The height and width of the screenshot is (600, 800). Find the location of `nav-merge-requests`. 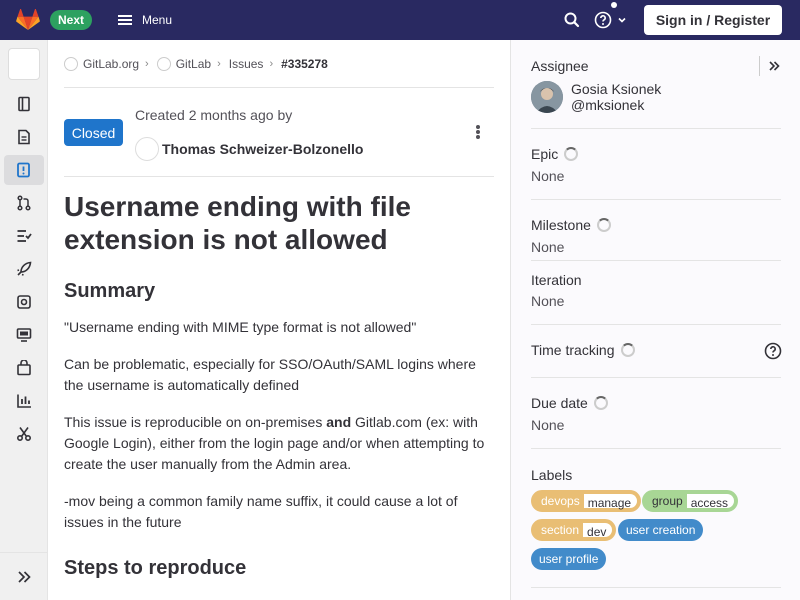

nav-merge-requests is located at coordinates (24, 203).